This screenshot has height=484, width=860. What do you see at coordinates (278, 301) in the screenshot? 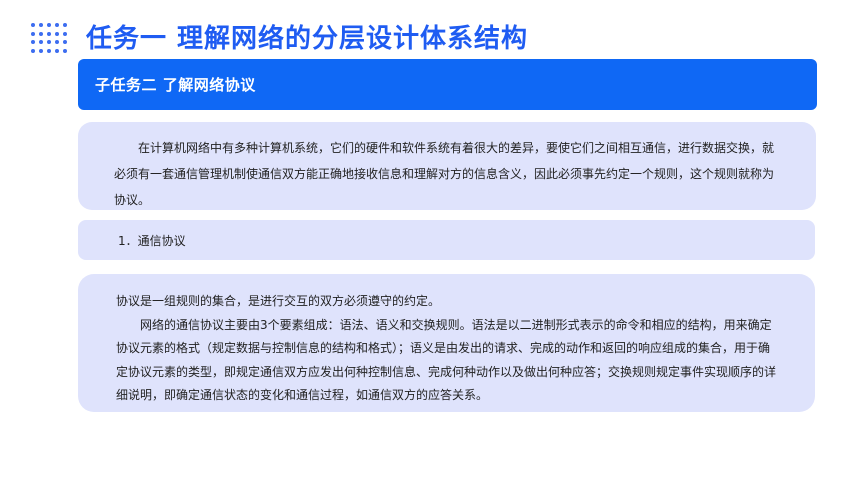
I see `definition-paragraph: 协议是一组规则的集合，是进行交互的双方必须遵守的约定。` at bounding box center [278, 301].